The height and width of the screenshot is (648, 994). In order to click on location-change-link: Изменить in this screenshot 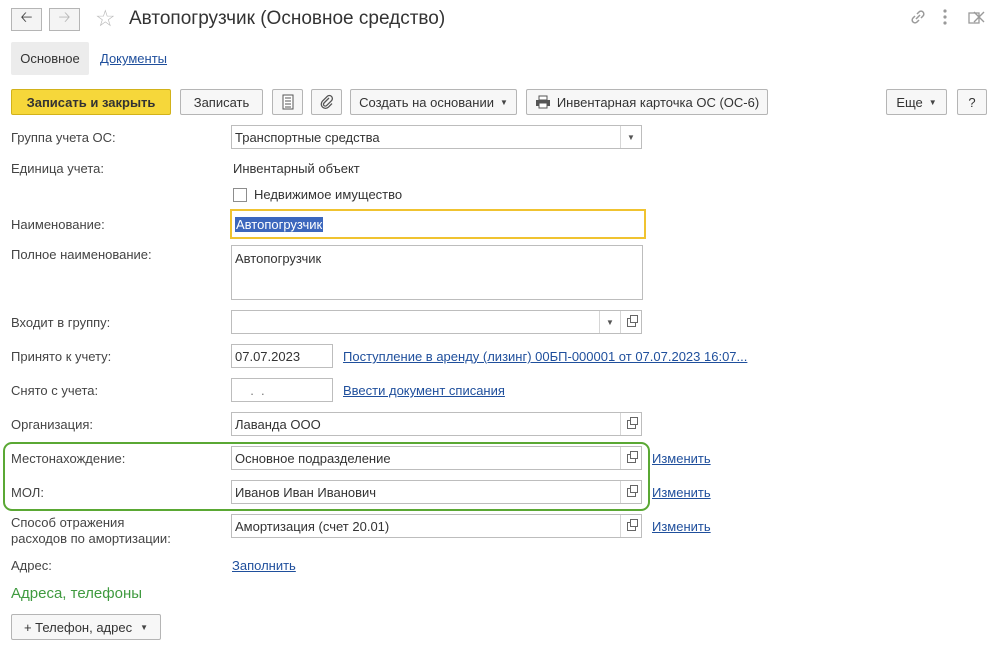, I will do `click(681, 458)`.